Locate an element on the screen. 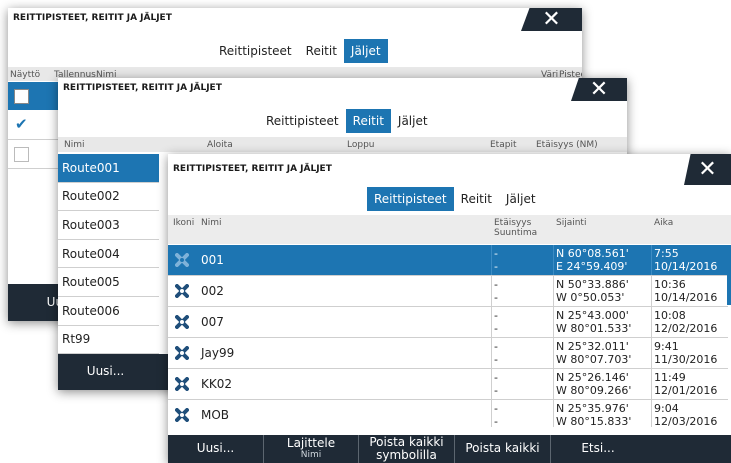 This screenshot has width=731, height=463. delete-all-symbol-button: Poista kaikki symbolilla is located at coordinates (407, 449).